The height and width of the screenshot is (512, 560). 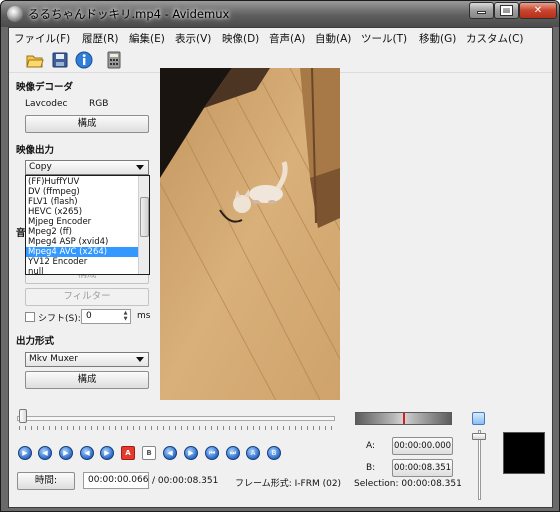 I want to click on dropdown-option: HEVC (x265), so click(x=82, y=212).